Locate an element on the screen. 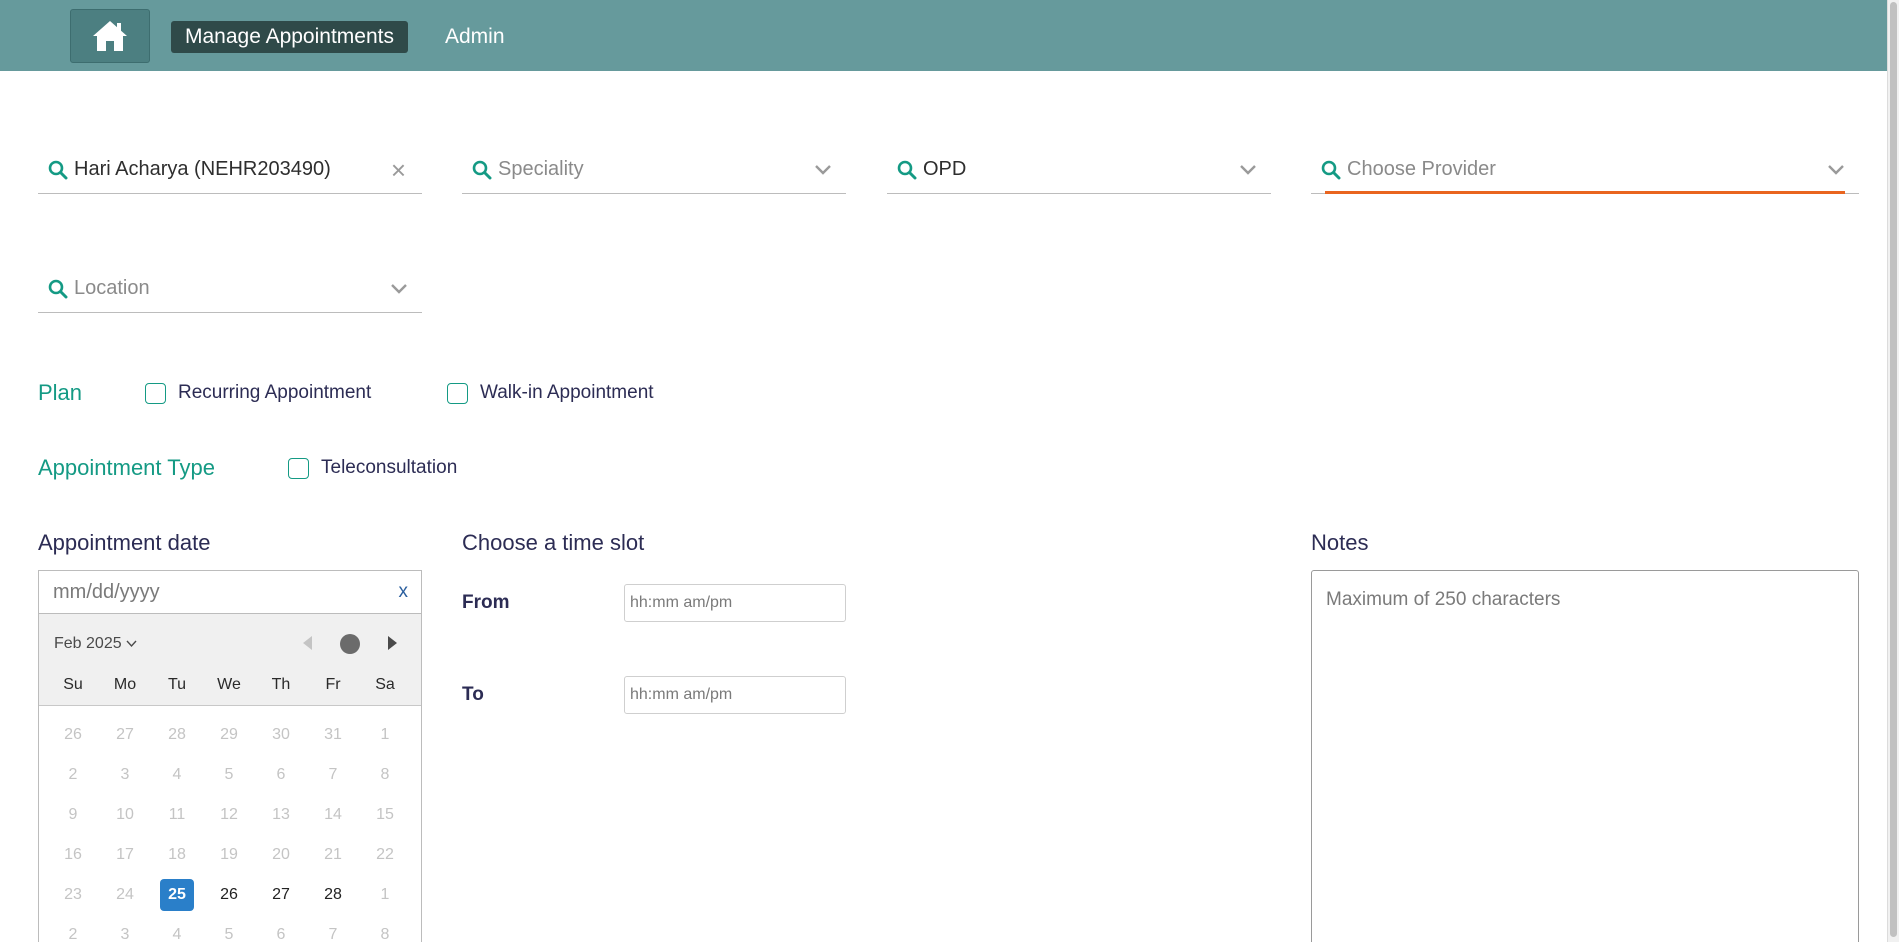 The image size is (1899, 942). calendar-day-label: 11 is located at coordinates (177, 814).